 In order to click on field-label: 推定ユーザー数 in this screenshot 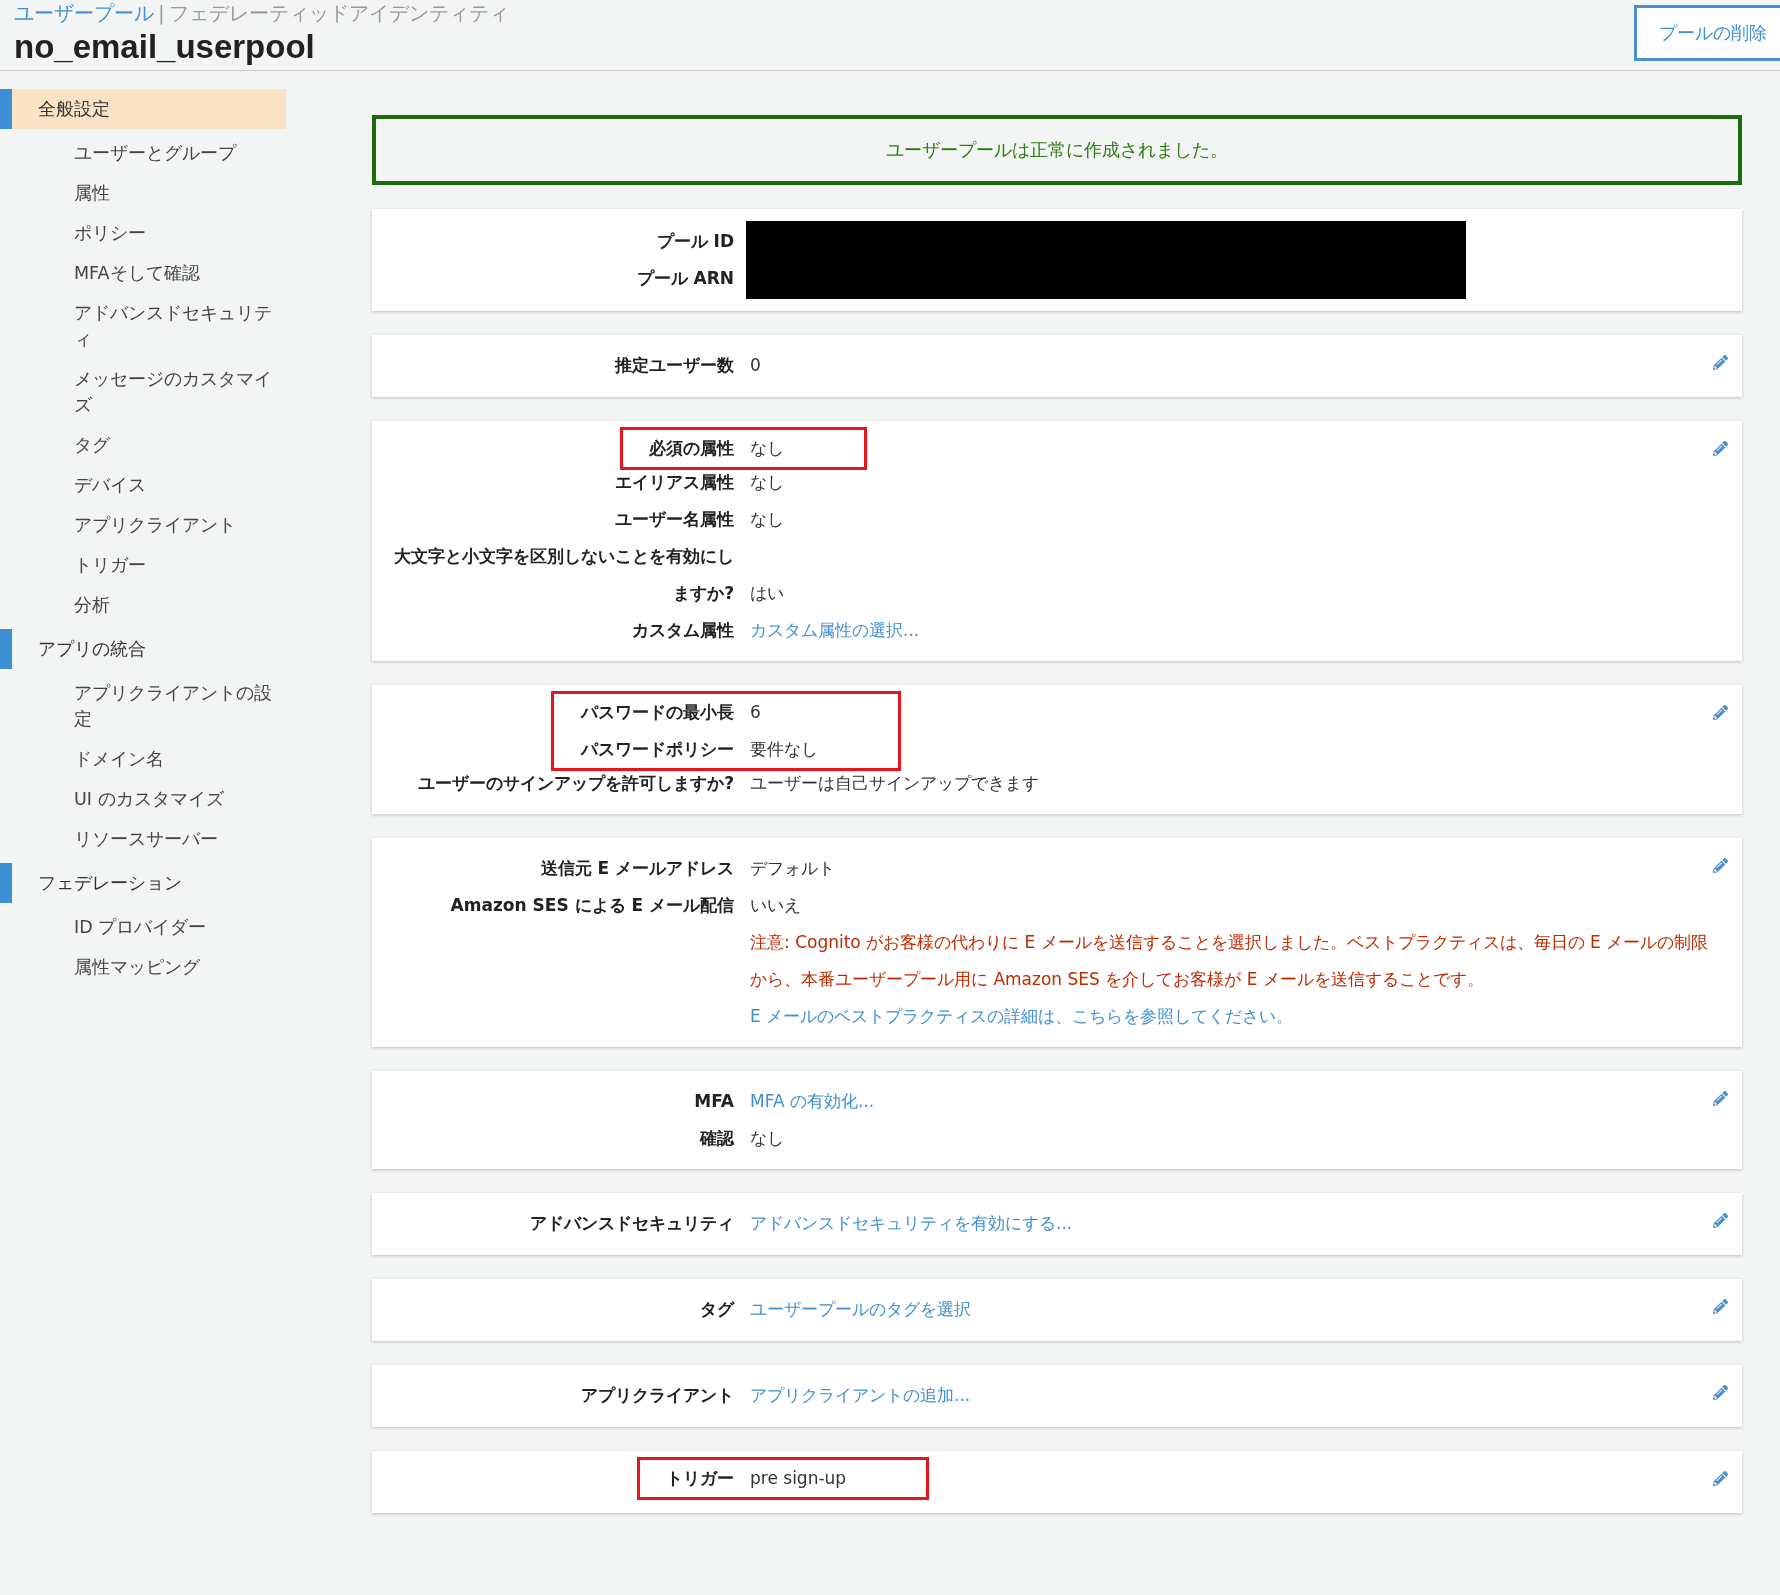, I will do `click(673, 365)`.